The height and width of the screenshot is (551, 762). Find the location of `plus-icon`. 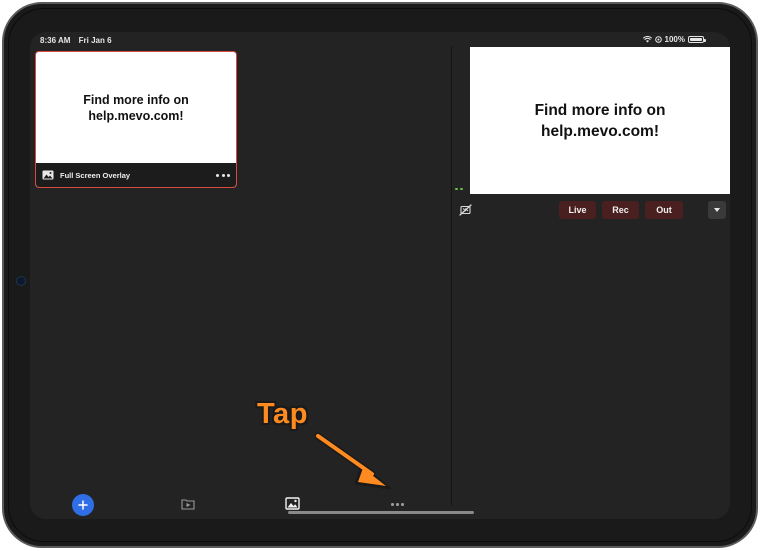

plus-icon is located at coordinates (83, 505).